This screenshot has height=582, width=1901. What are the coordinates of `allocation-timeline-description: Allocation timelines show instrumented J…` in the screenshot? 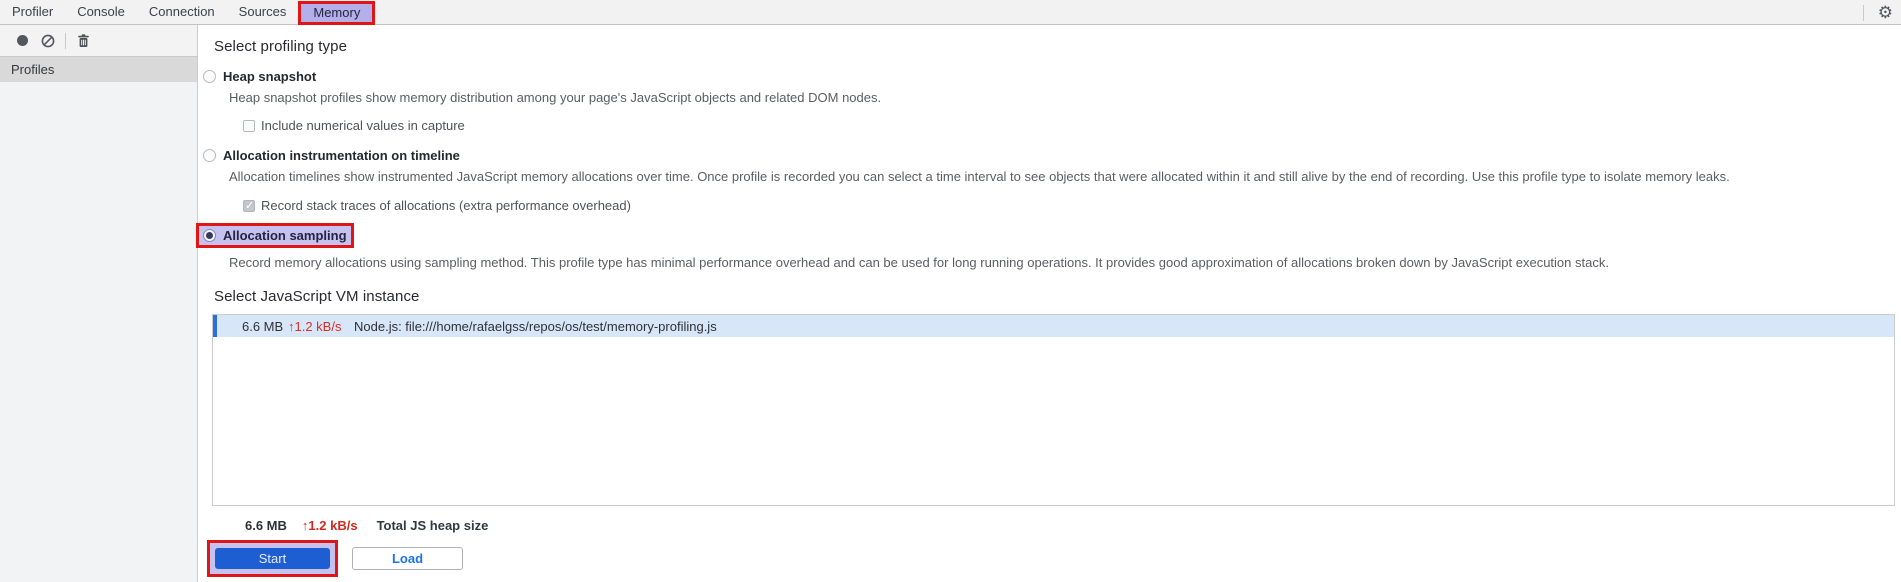 It's located at (979, 176).